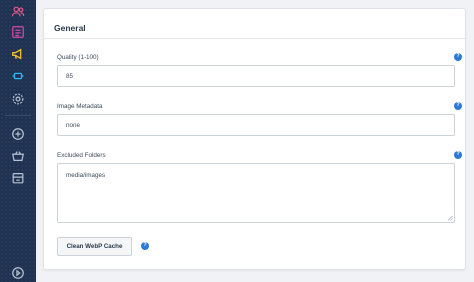  What do you see at coordinates (18, 32) in the screenshot?
I see `list-icon` at bounding box center [18, 32].